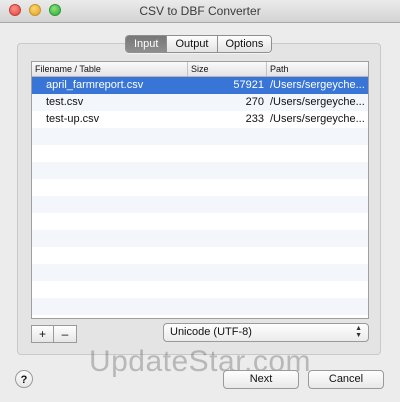 The height and width of the screenshot is (402, 400). What do you see at coordinates (227, 69) in the screenshot?
I see `column-header-size: Size` at bounding box center [227, 69].